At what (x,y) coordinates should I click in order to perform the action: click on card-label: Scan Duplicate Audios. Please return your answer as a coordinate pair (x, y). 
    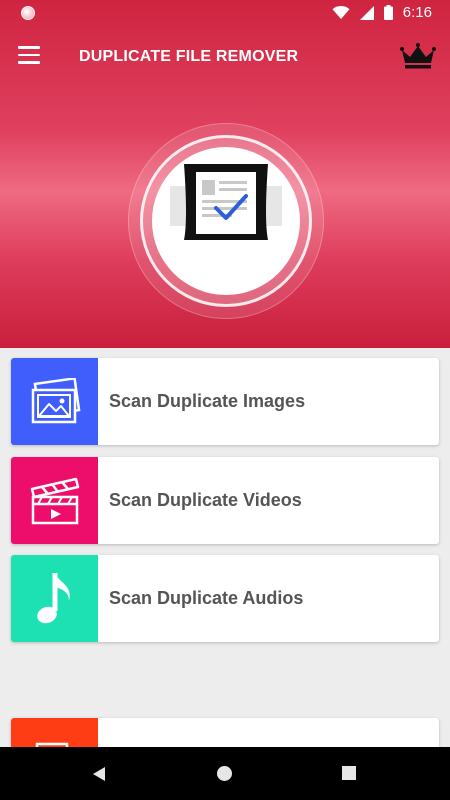
    Looking at the image, I should click on (206, 598).